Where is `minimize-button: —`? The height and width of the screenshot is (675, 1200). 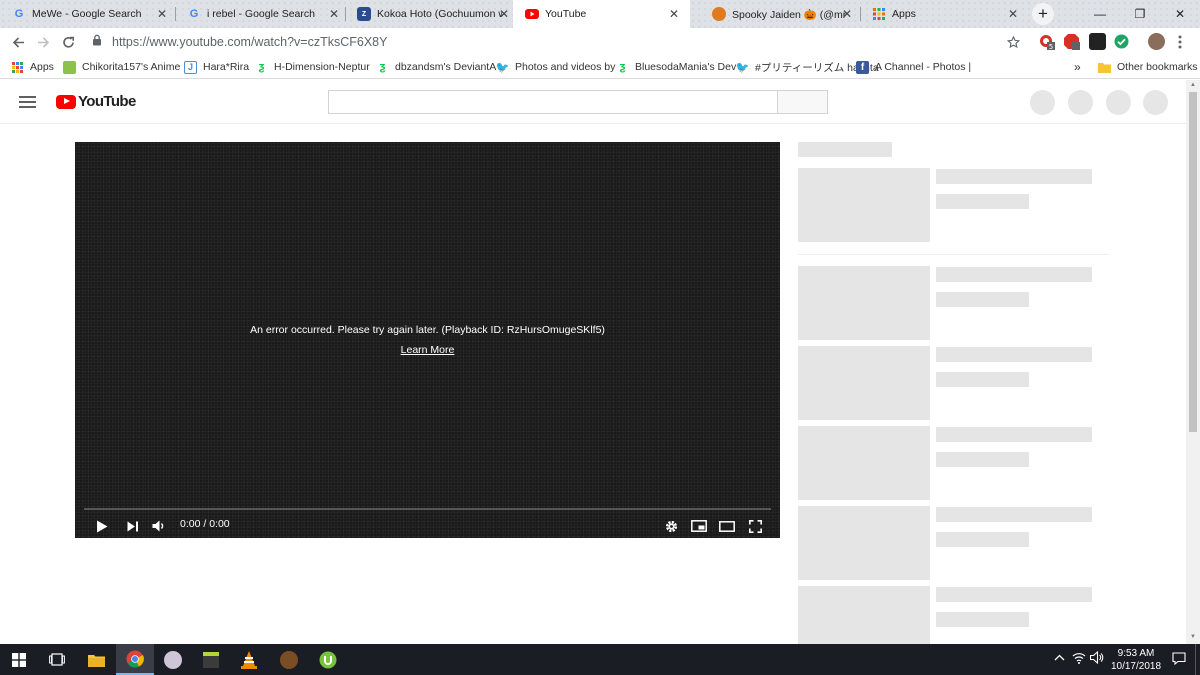 minimize-button: — is located at coordinates (1100, 14).